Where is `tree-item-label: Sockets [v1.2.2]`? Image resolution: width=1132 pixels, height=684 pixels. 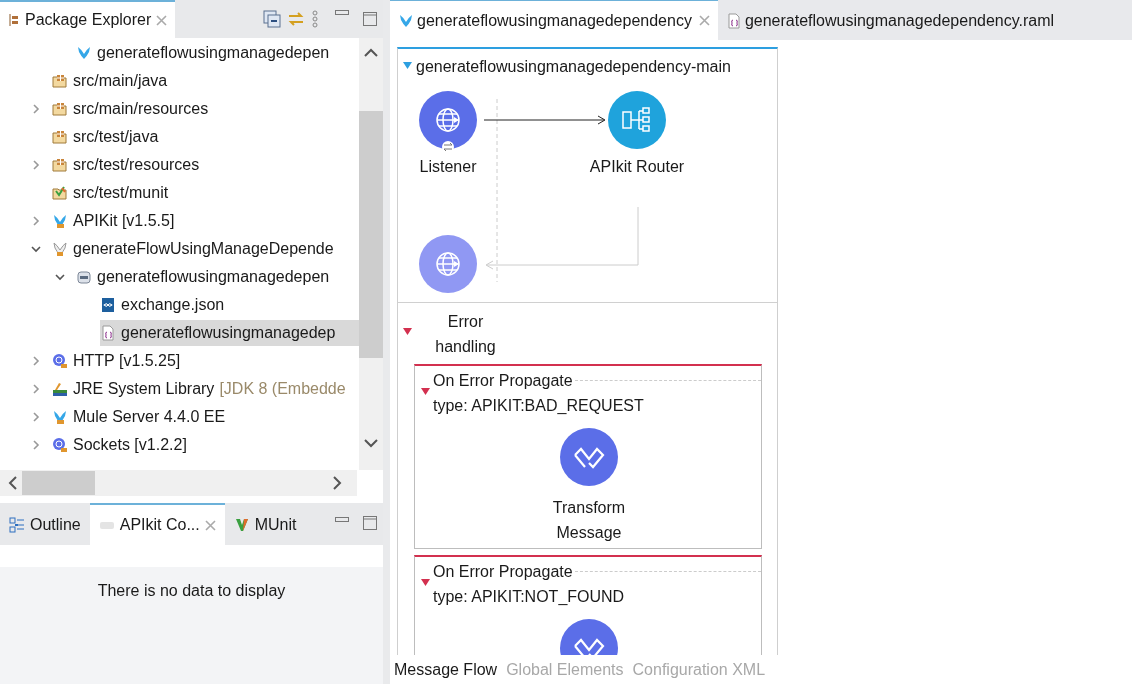
tree-item-label: Sockets [v1.2.2] is located at coordinates (130, 445).